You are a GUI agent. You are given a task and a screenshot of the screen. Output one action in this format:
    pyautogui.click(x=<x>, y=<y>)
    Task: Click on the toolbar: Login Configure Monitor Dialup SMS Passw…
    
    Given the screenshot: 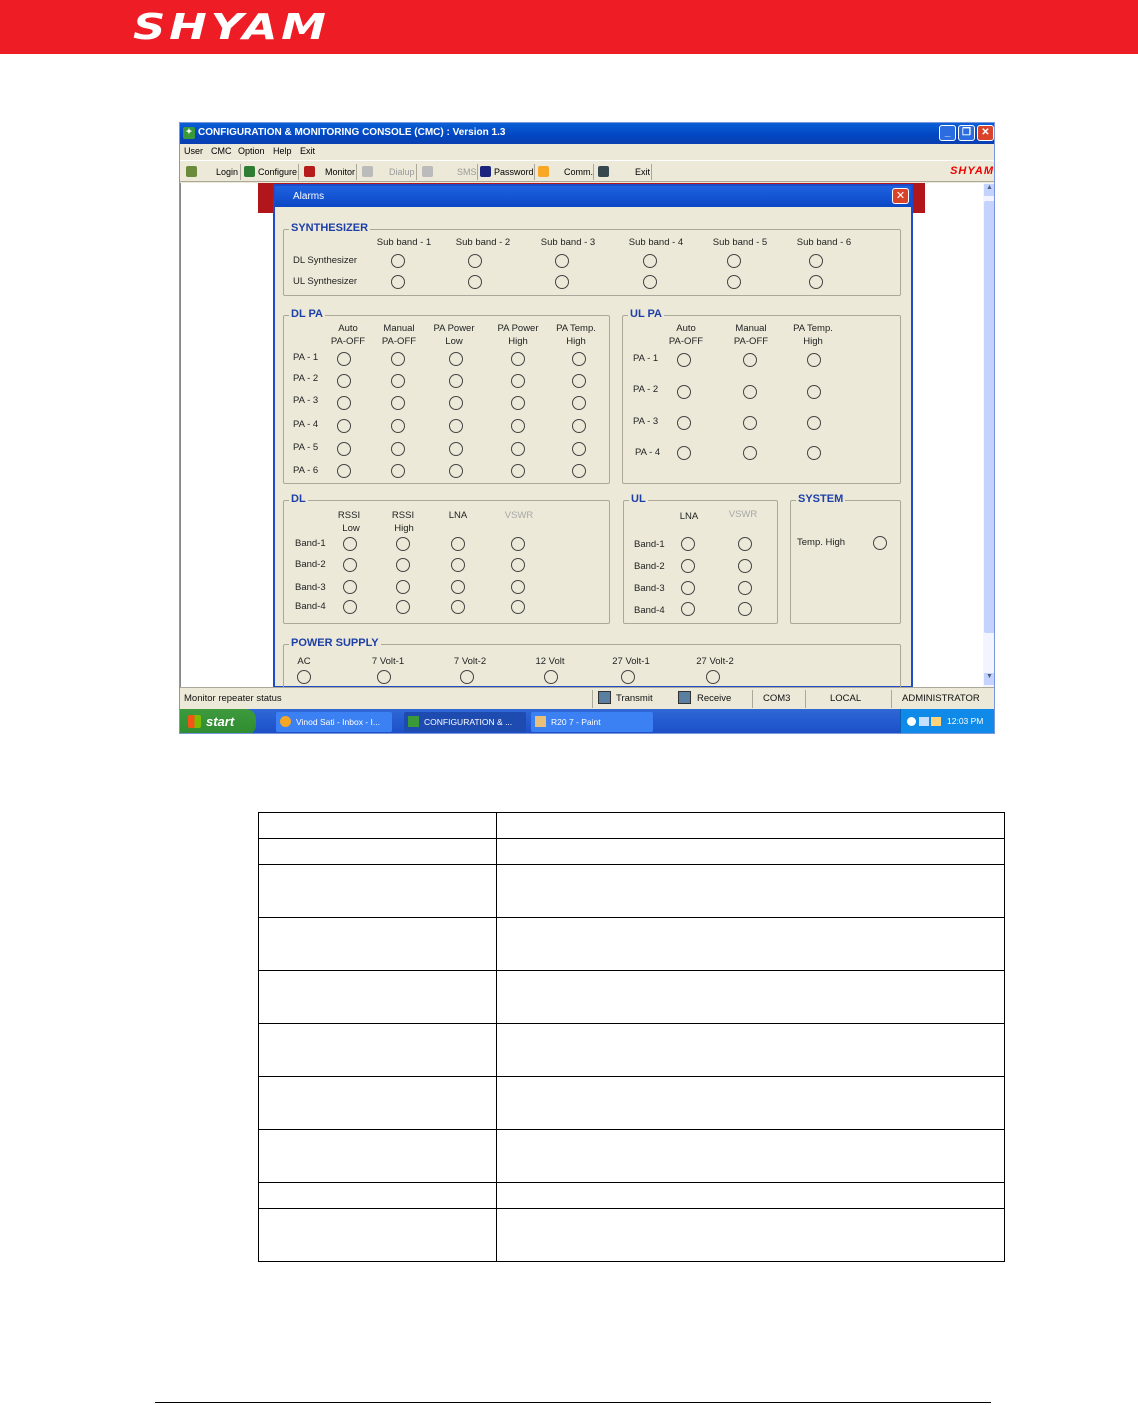 What is the action you would take?
    pyautogui.click(x=587, y=171)
    